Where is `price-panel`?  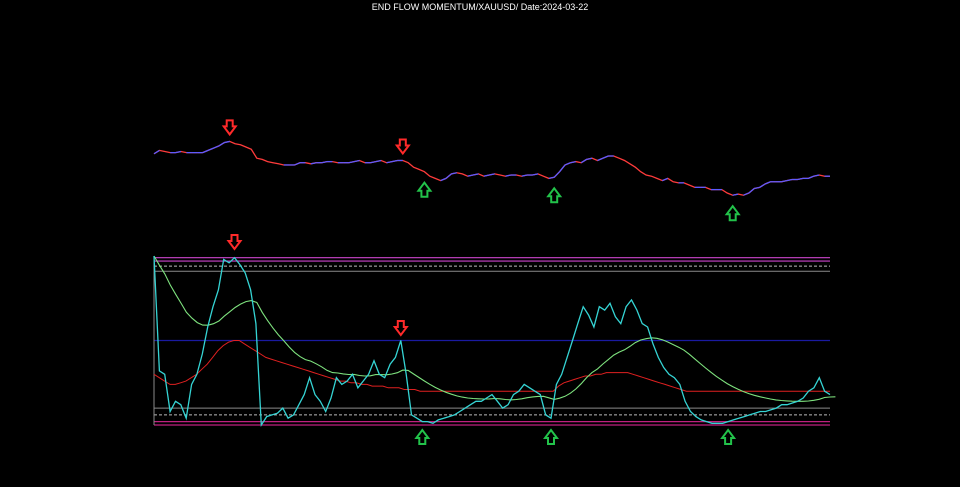 price-panel is located at coordinates (491, 170).